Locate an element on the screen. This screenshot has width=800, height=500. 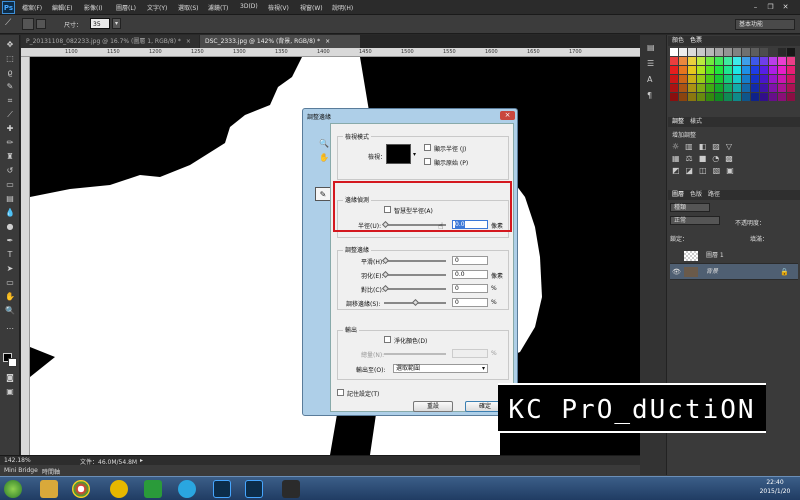
explorer-icon is located at coordinates (49, 489).